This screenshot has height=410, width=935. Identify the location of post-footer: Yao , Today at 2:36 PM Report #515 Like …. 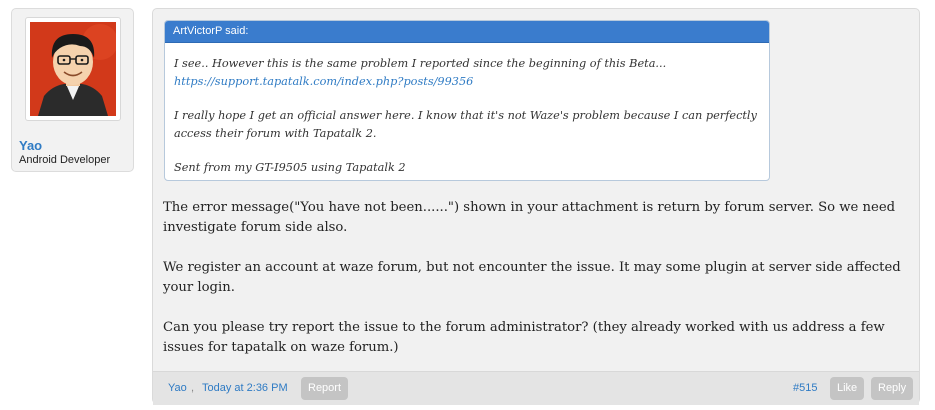
(536, 388).